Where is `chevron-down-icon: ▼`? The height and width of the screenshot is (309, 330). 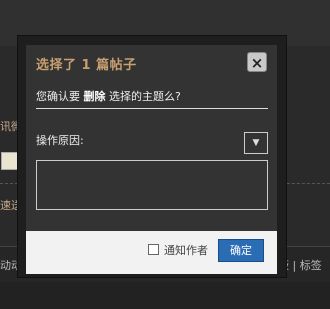 chevron-down-icon: ▼ is located at coordinates (256, 143).